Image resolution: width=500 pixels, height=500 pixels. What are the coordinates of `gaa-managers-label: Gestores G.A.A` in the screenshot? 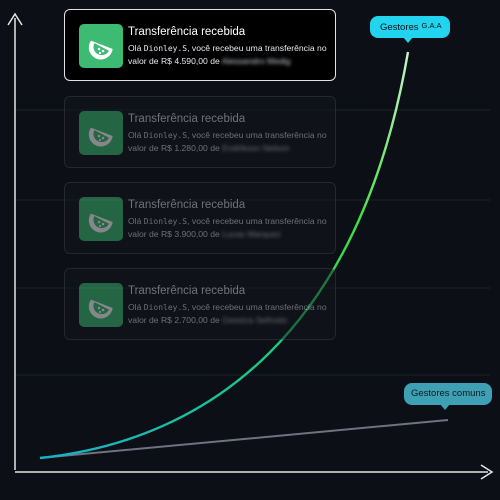 It's located at (410, 27).